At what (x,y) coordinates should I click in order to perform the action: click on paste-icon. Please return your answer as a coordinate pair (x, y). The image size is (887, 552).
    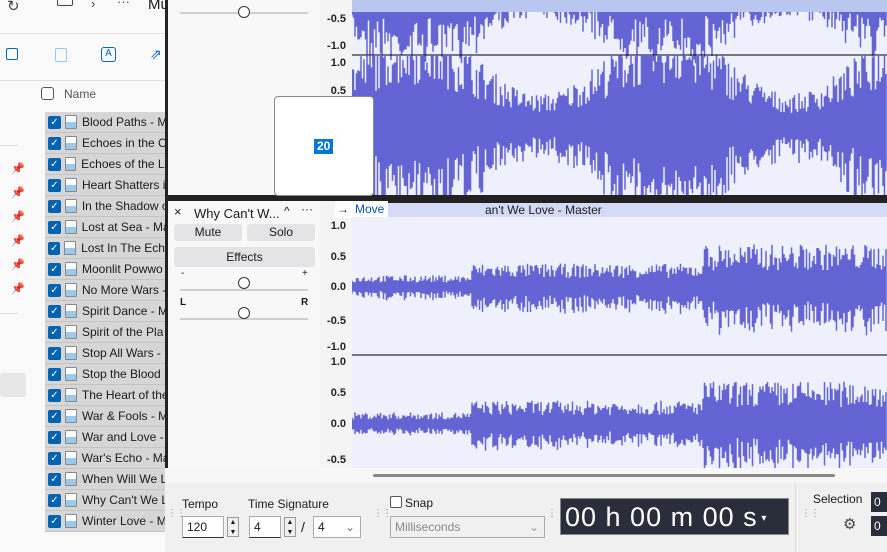
    Looking at the image, I should click on (61, 55).